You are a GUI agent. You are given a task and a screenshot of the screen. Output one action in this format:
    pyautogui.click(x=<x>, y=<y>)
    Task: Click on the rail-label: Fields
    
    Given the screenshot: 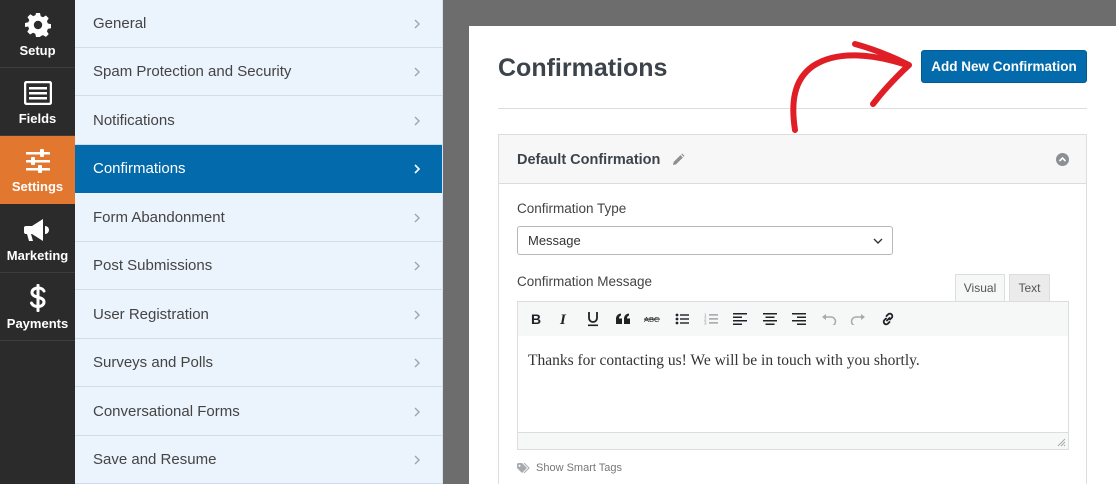 What is the action you would take?
    pyautogui.click(x=37, y=118)
    